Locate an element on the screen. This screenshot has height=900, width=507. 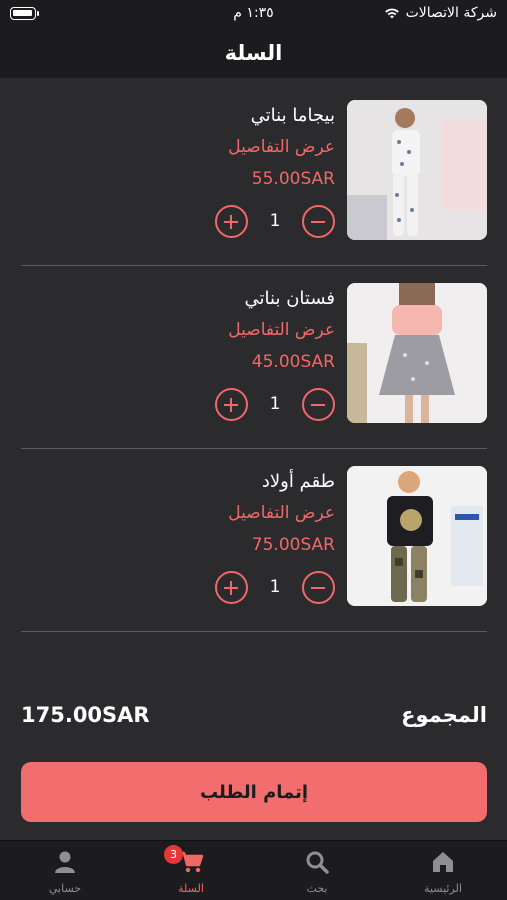
tab-label: الرئيسية is located at coordinates (443, 888).